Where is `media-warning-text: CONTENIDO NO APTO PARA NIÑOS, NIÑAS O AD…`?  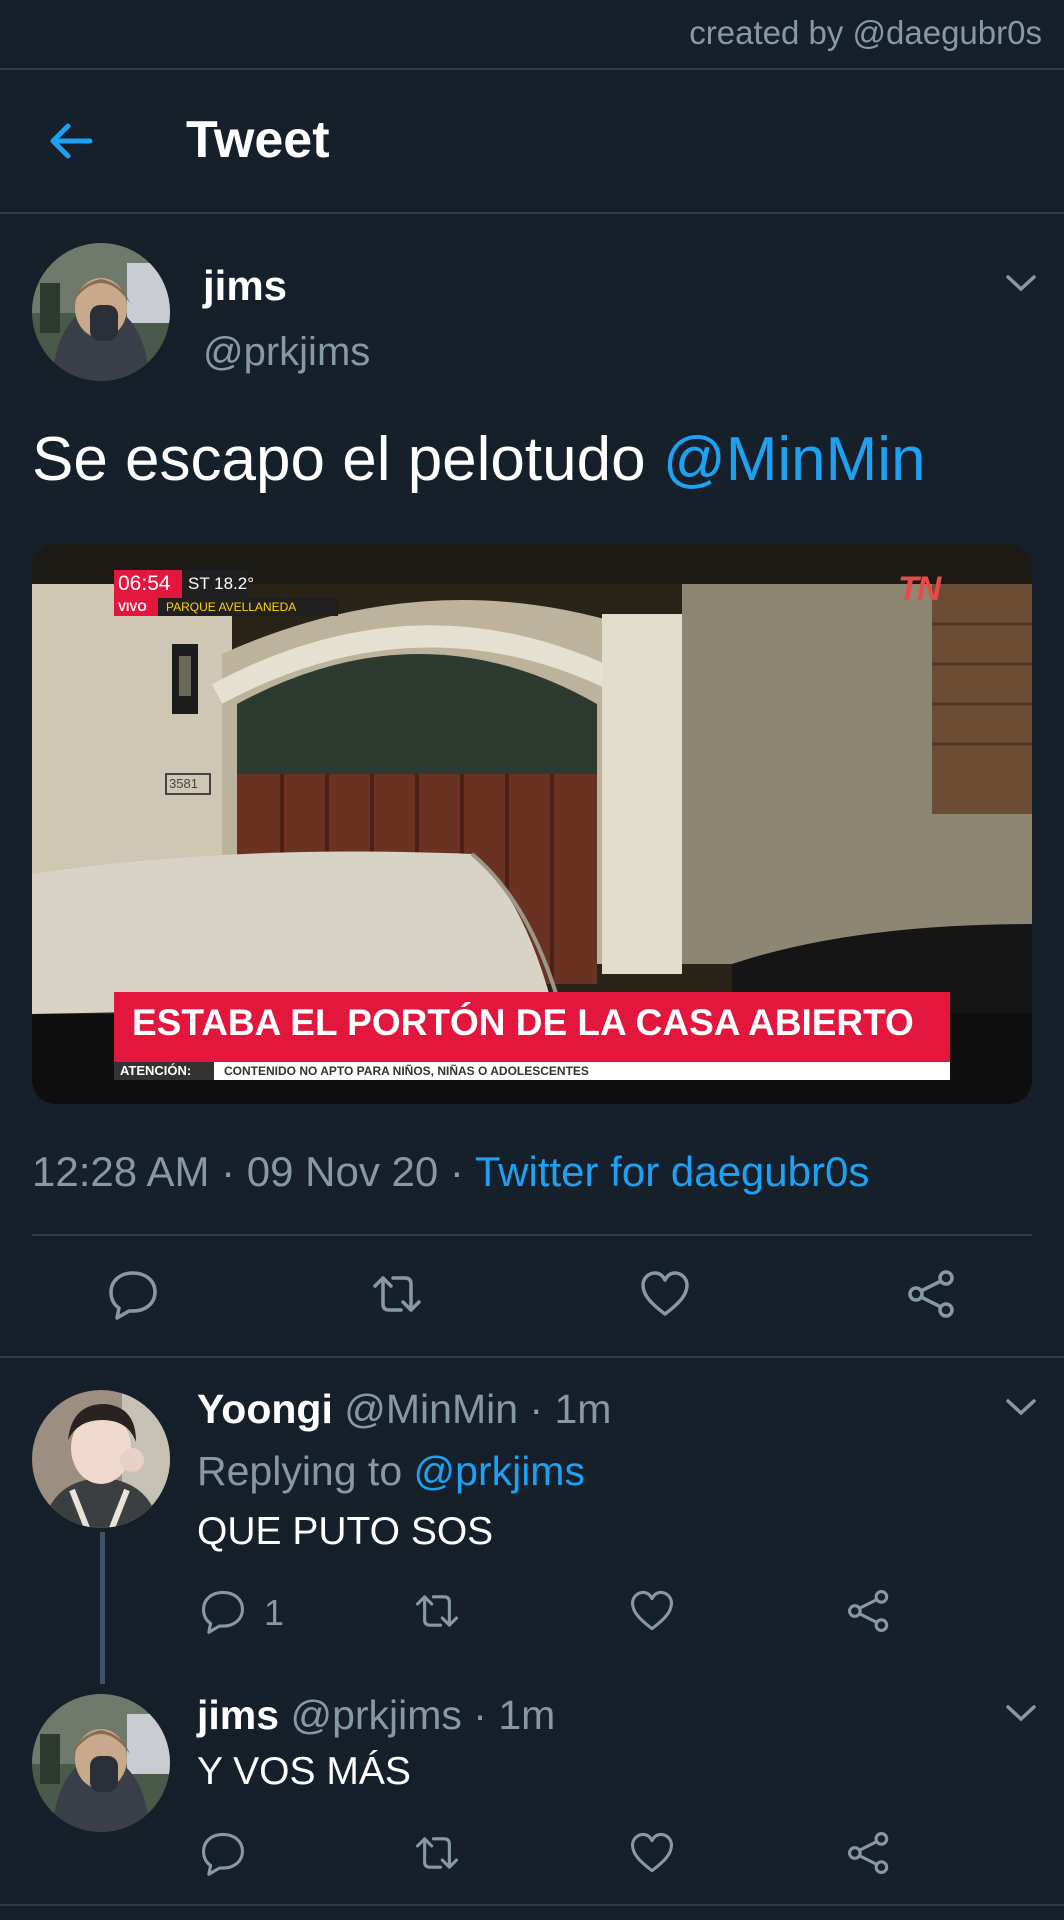 media-warning-text: CONTENIDO NO APTO PARA NIÑOS, NIÑAS O AD… is located at coordinates (406, 1071).